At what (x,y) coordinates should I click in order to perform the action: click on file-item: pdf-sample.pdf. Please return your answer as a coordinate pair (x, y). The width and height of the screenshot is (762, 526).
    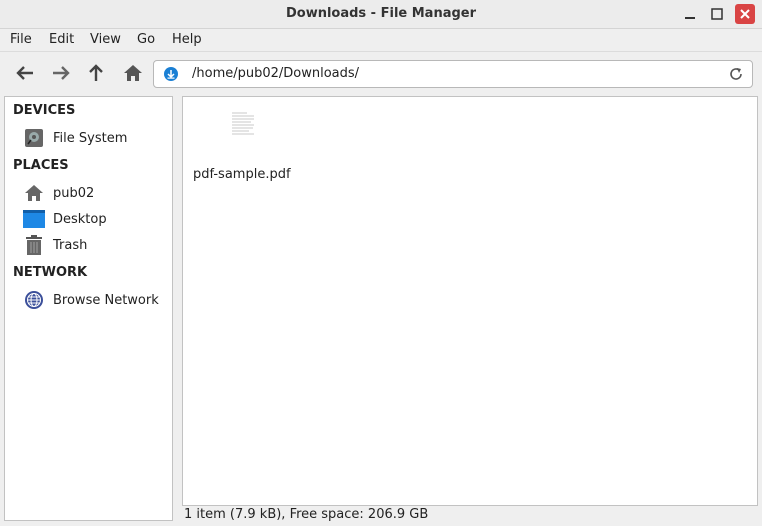
    Looking at the image, I should click on (241, 145).